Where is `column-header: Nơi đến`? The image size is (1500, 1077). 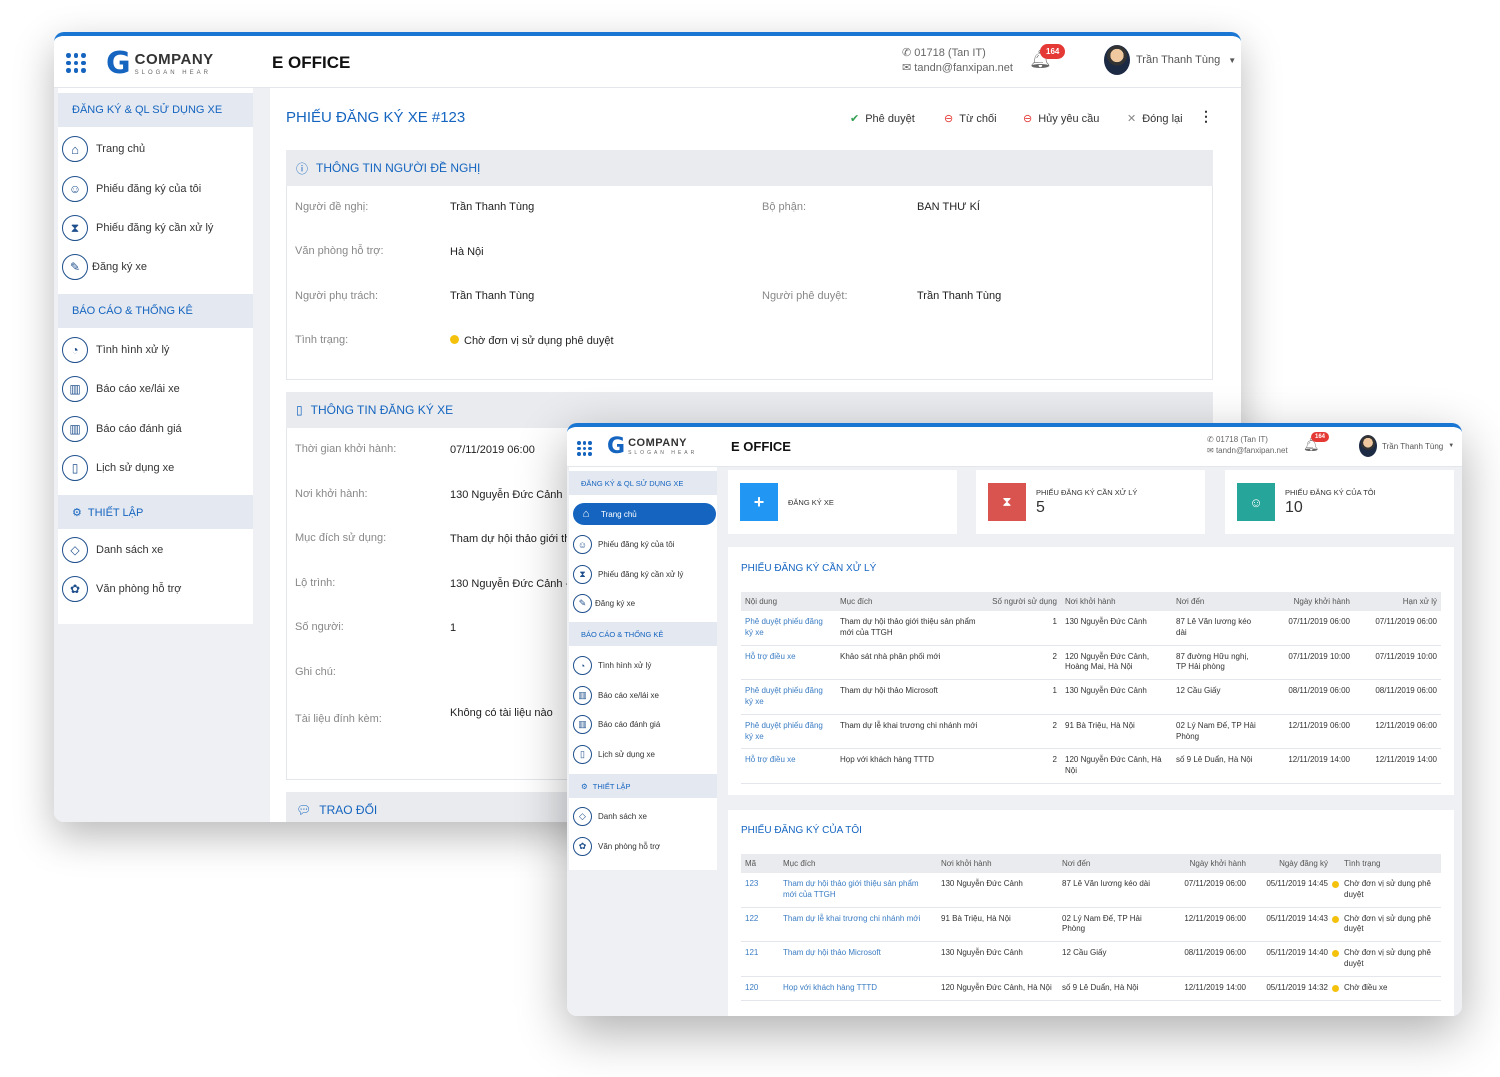 column-header: Nơi đến is located at coordinates (1217, 601).